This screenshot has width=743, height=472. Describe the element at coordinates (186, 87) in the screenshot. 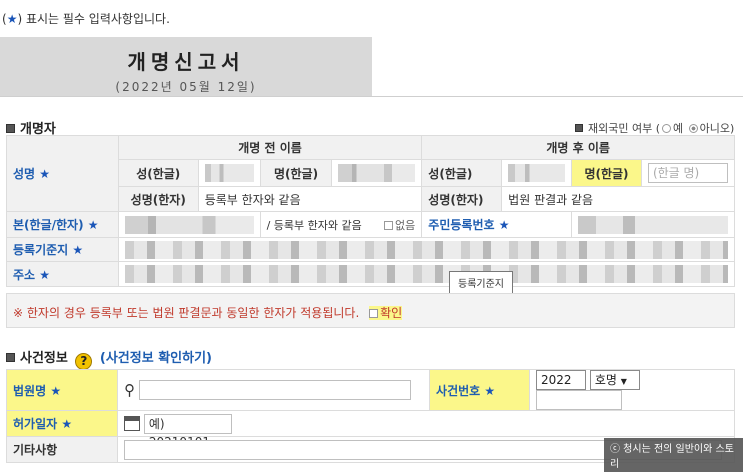

I see `form-date: (2022년 05월 12일)` at that location.